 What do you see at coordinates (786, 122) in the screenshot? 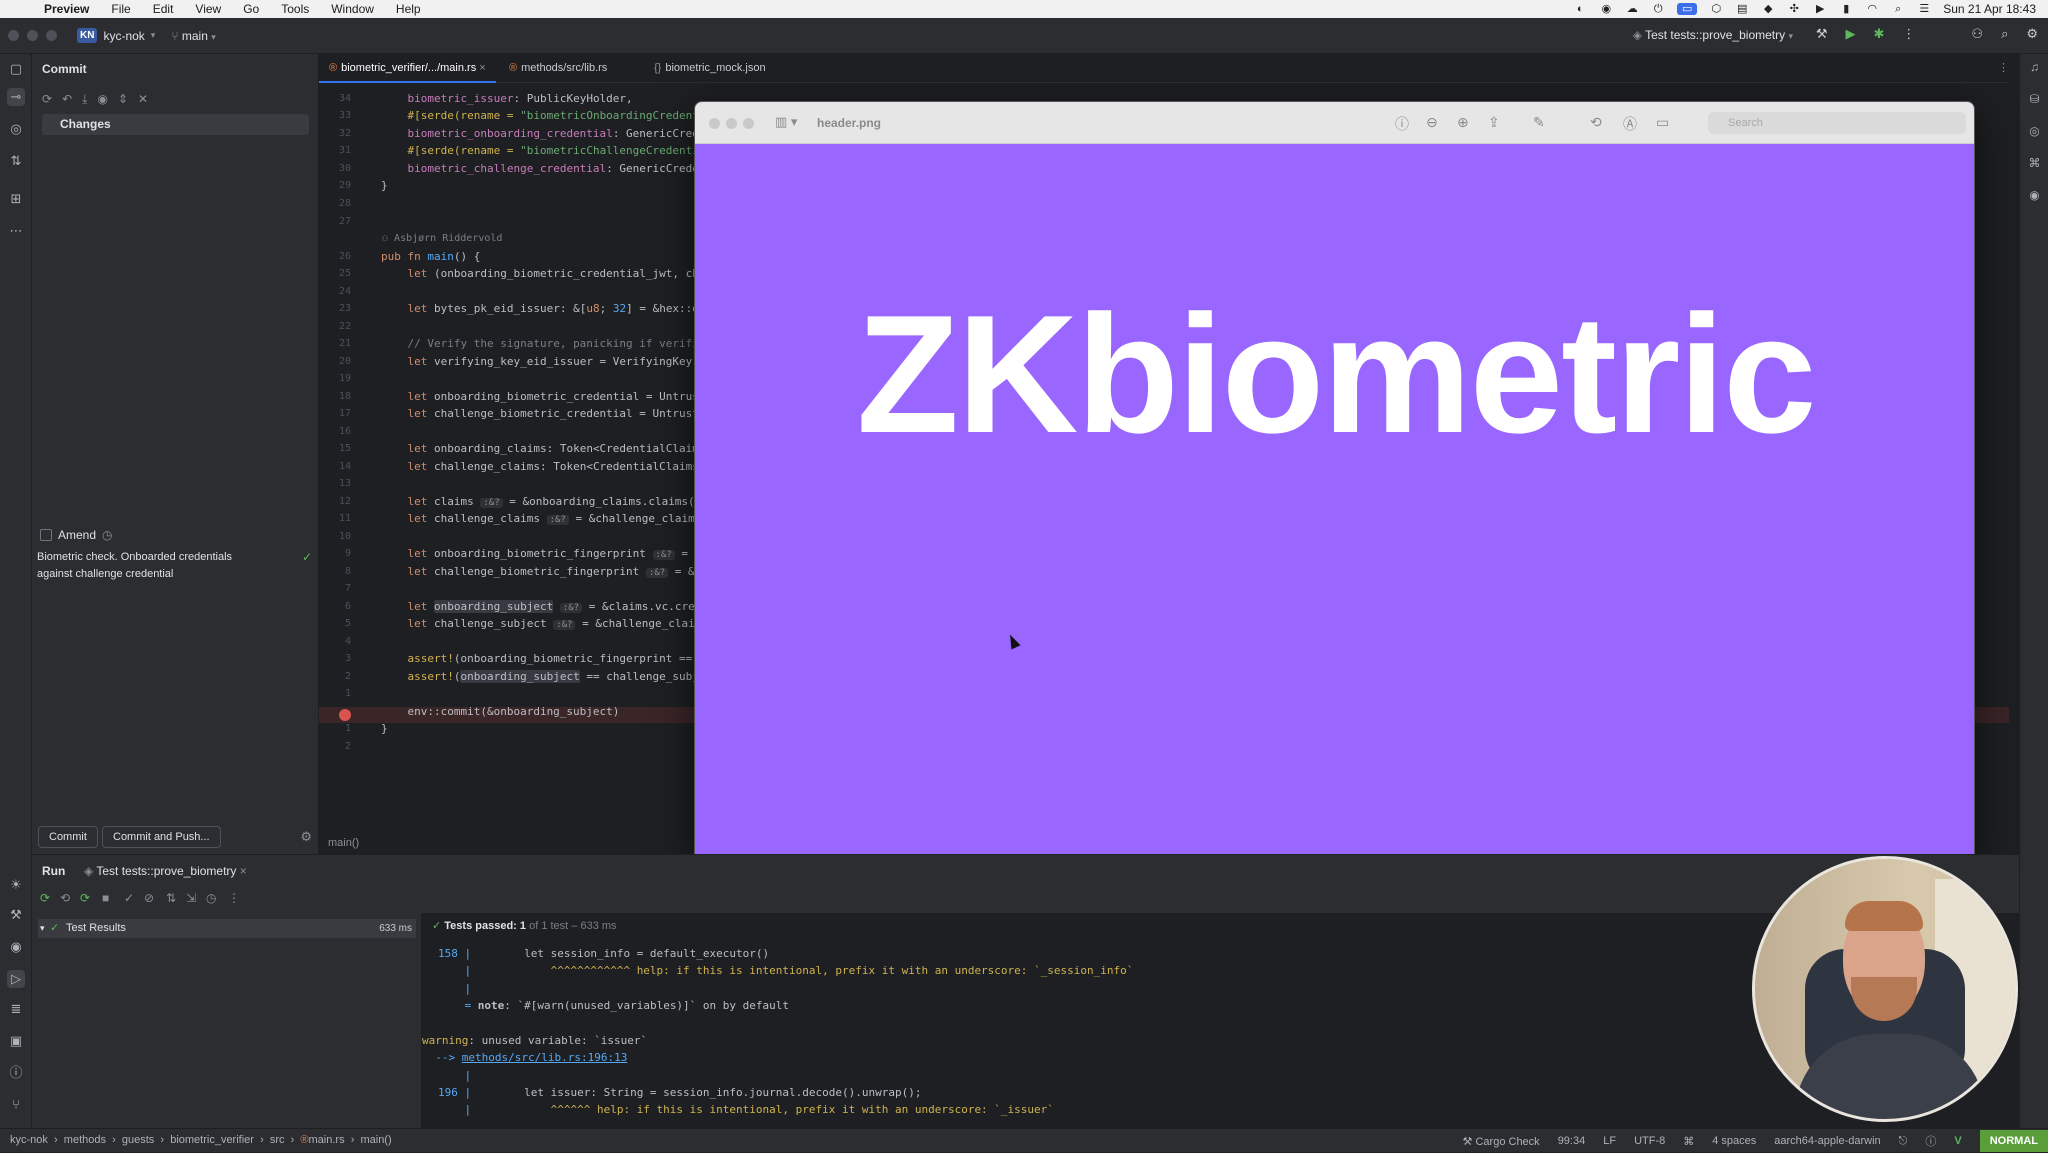
I see `sidebar-toggle-icon: ▥ ▾` at bounding box center [786, 122].